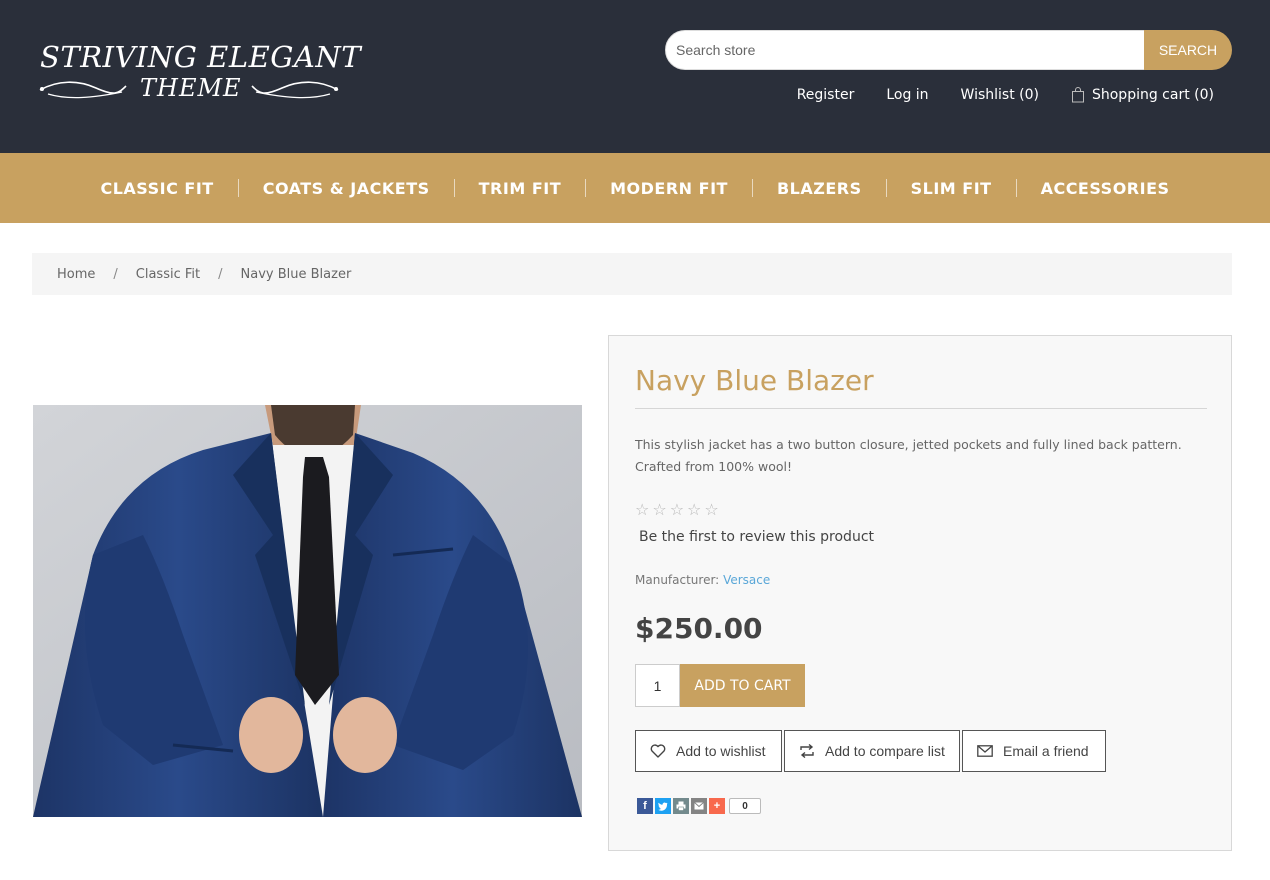 This screenshot has width=1270, height=880. I want to click on facebook-icon: f, so click(645, 806).